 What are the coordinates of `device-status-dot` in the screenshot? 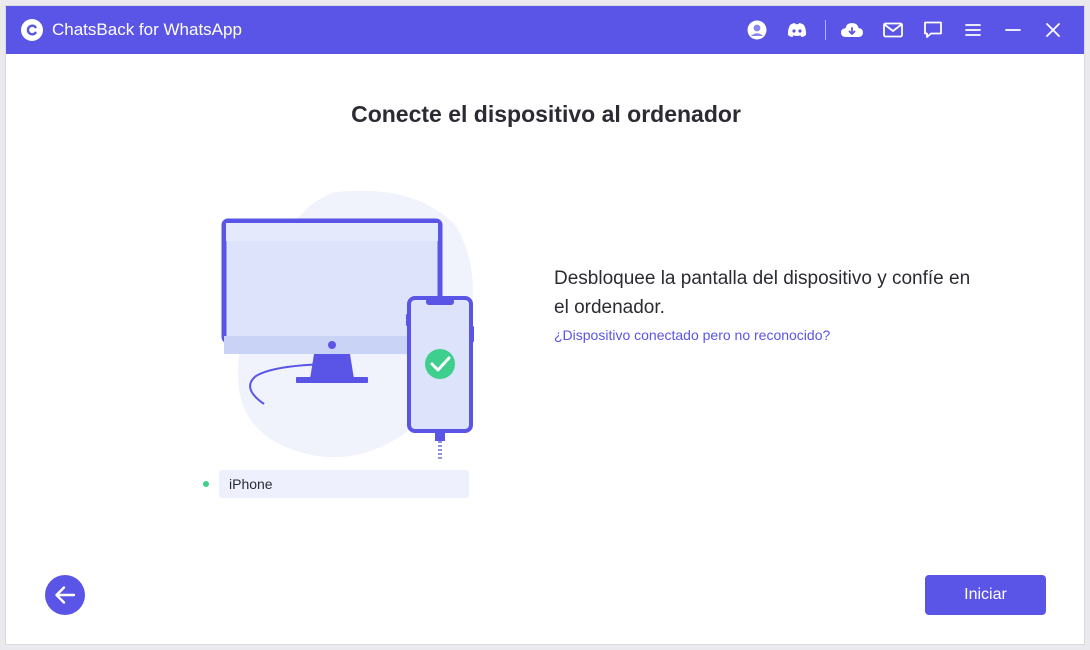 It's located at (206, 484).